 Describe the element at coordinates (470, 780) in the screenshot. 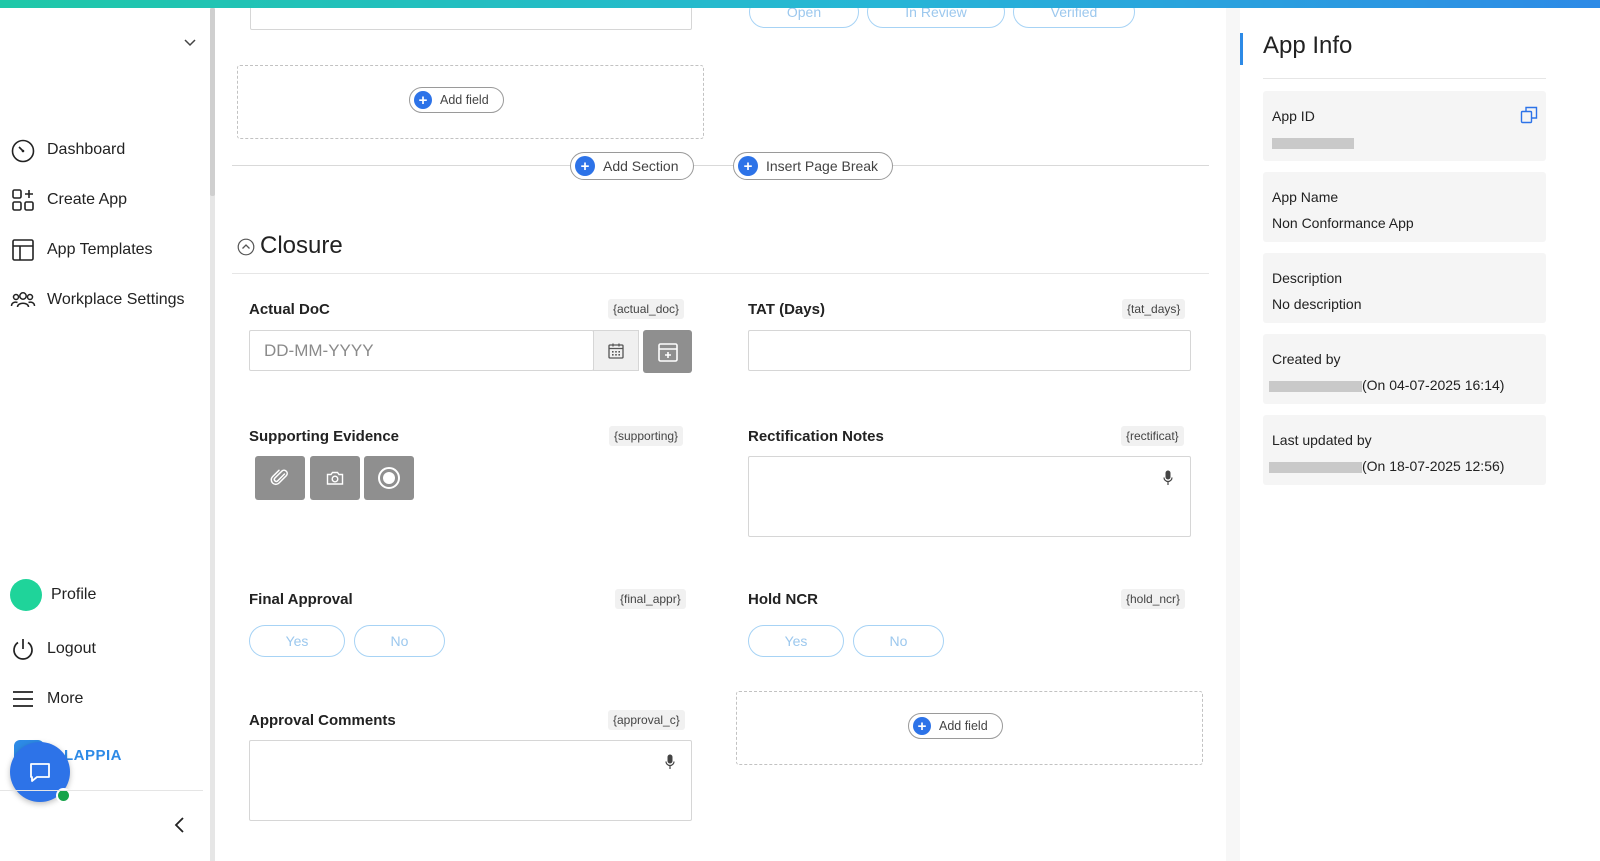

I see `approval-comments-textarea` at that location.